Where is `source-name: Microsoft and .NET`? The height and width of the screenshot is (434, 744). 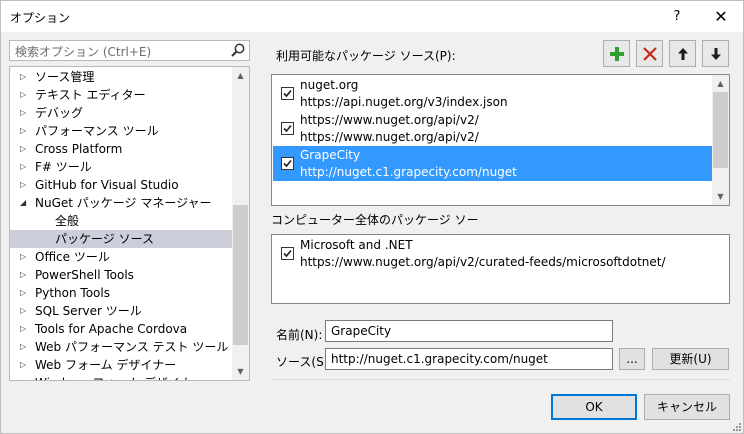
source-name: Microsoft and .NET is located at coordinates (356, 245).